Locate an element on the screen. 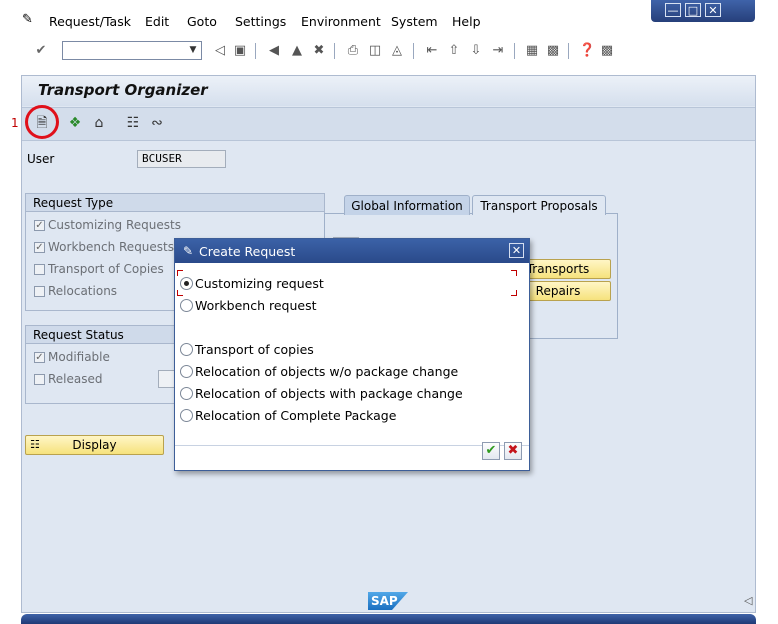 This screenshot has height=624, width=778. dialog-close-icon: ✕ is located at coordinates (516, 250).